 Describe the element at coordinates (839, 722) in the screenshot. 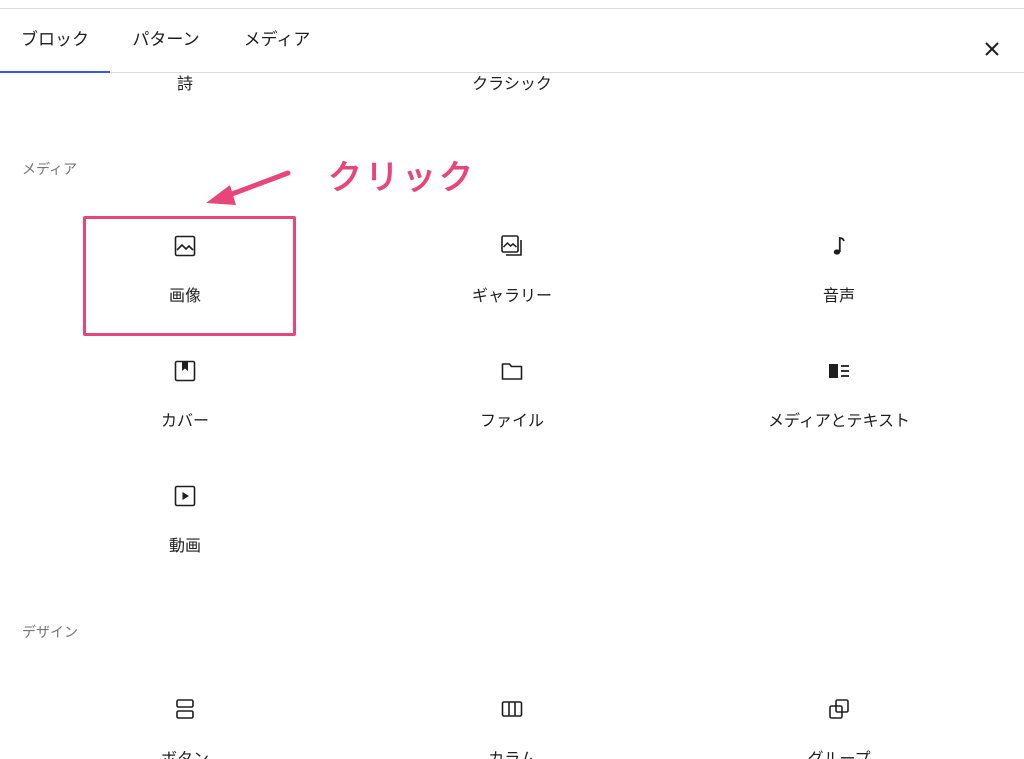

I see `block-item-group: グループ` at that location.